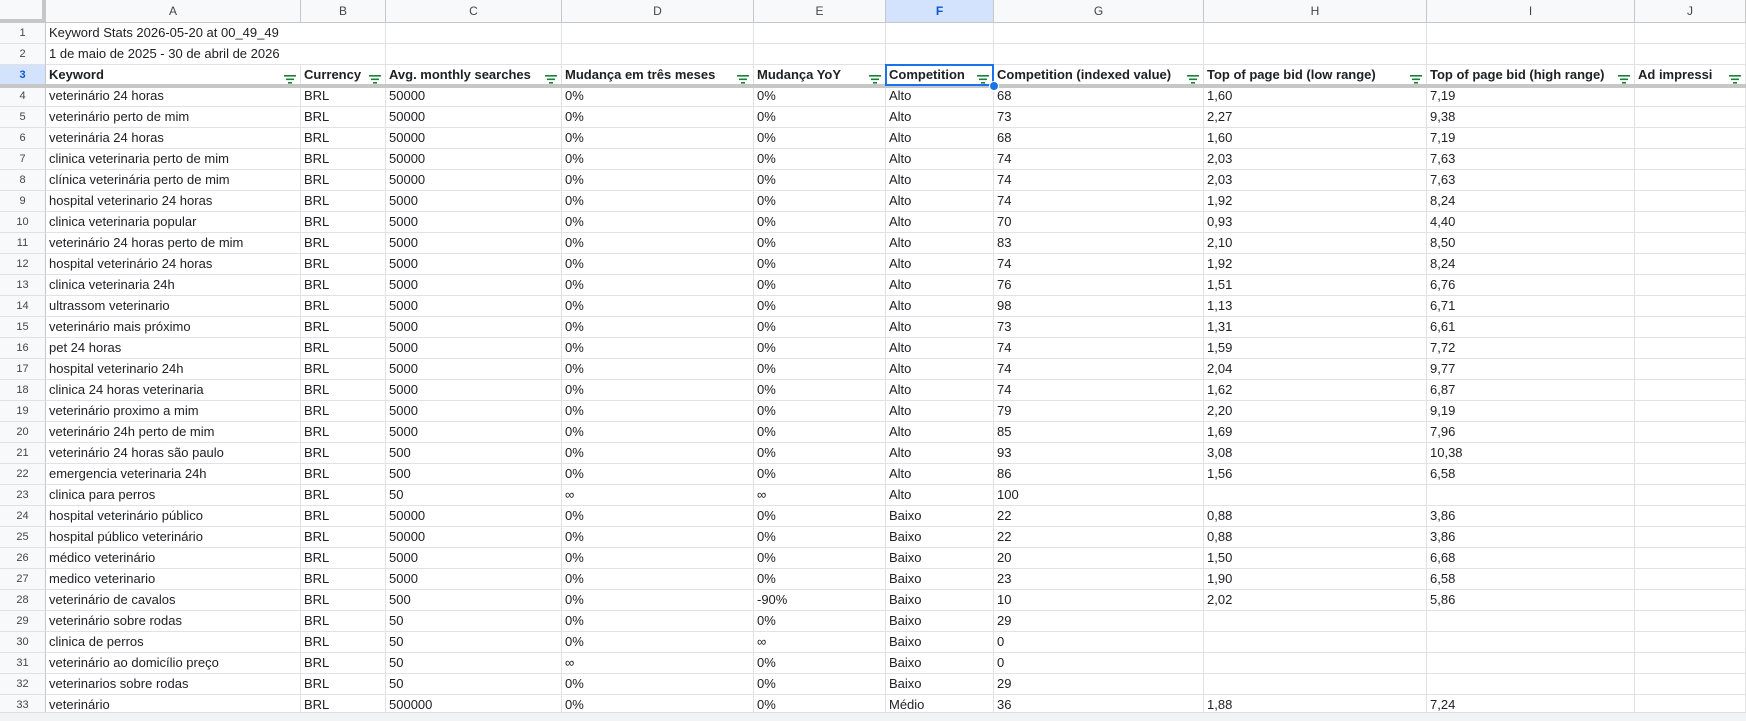  I want to click on cell-g25: 22, so click(1099, 537).